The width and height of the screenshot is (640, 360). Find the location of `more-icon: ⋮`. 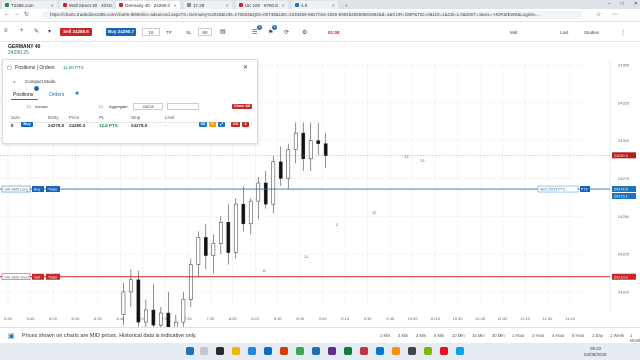

more-icon: ⋮ is located at coordinates (623, 32).